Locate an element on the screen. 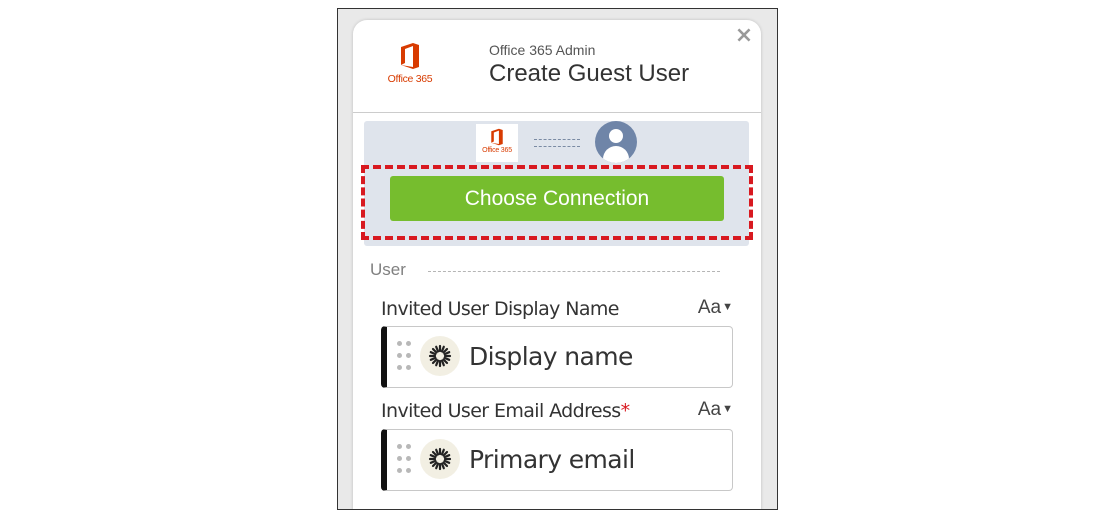  display-name-label-text: Invited User Display Name is located at coordinates (500, 309).